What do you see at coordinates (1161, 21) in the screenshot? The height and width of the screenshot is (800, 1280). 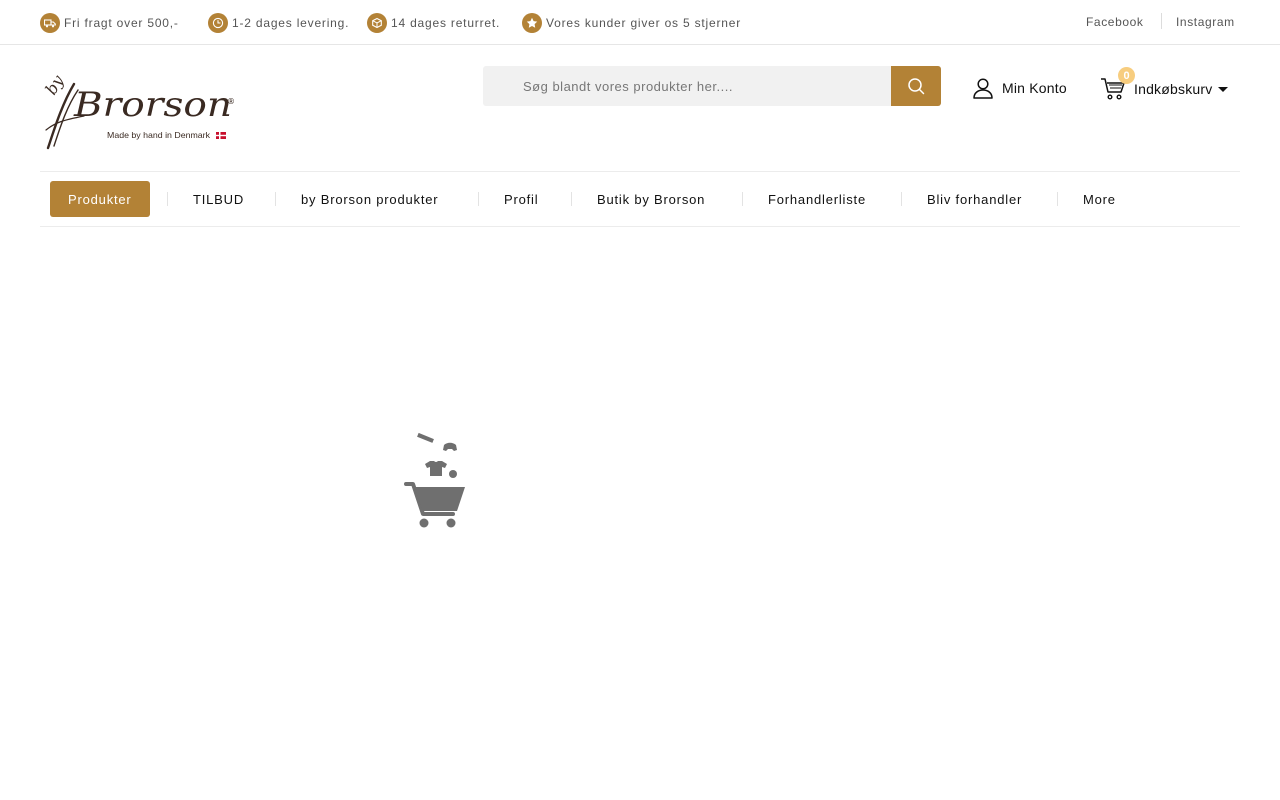 I see `divider` at bounding box center [1161, 21].